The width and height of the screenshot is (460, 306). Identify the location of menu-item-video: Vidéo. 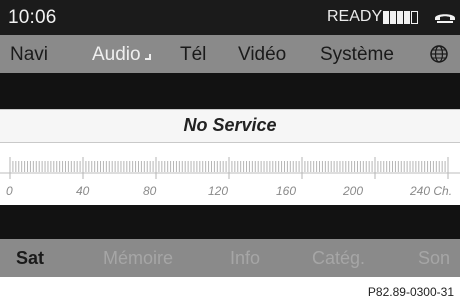
(262, 55).